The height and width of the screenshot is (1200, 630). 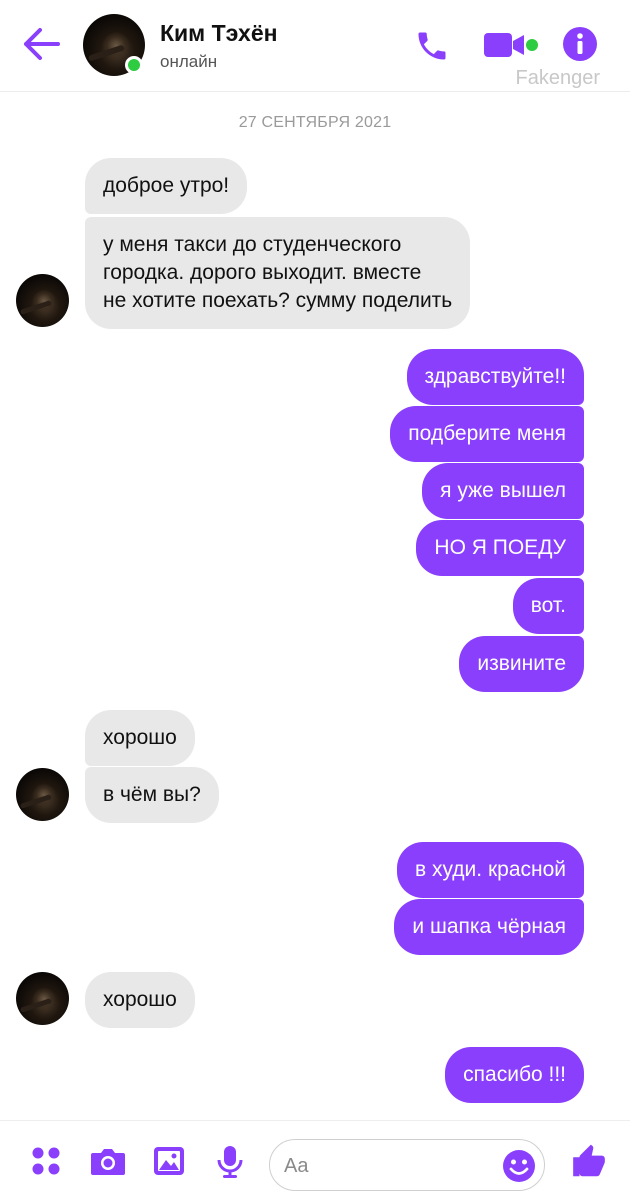 What do you see at coordinates (389, 1166) in the screenshot?
I see `message-input` at bounding box center [389, 1166].